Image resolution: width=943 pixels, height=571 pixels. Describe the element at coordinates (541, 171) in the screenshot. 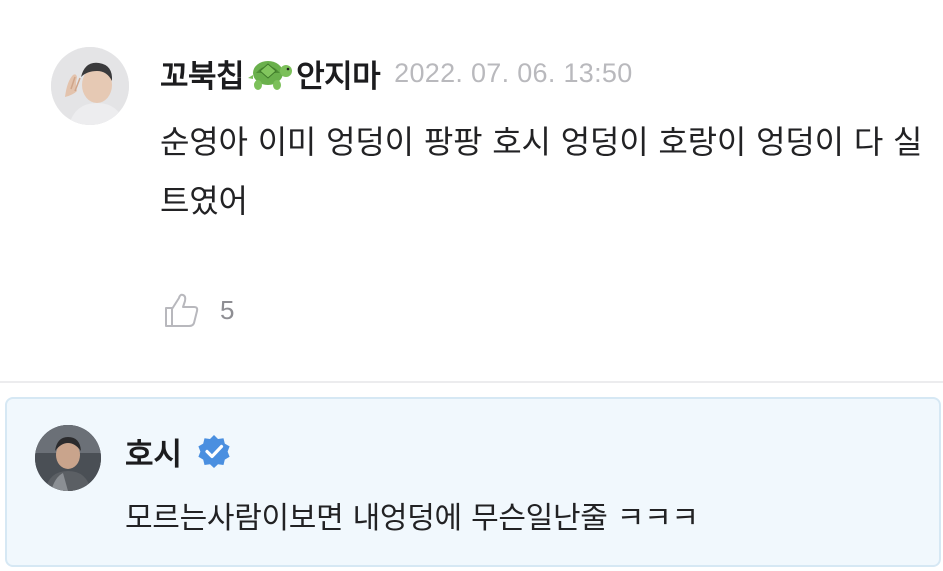

I see `comment-body: 순영아 이미 엉덩이 팡팡 호시 엉덩이 호랑이 엉덩이 다 실트였어` at that location.